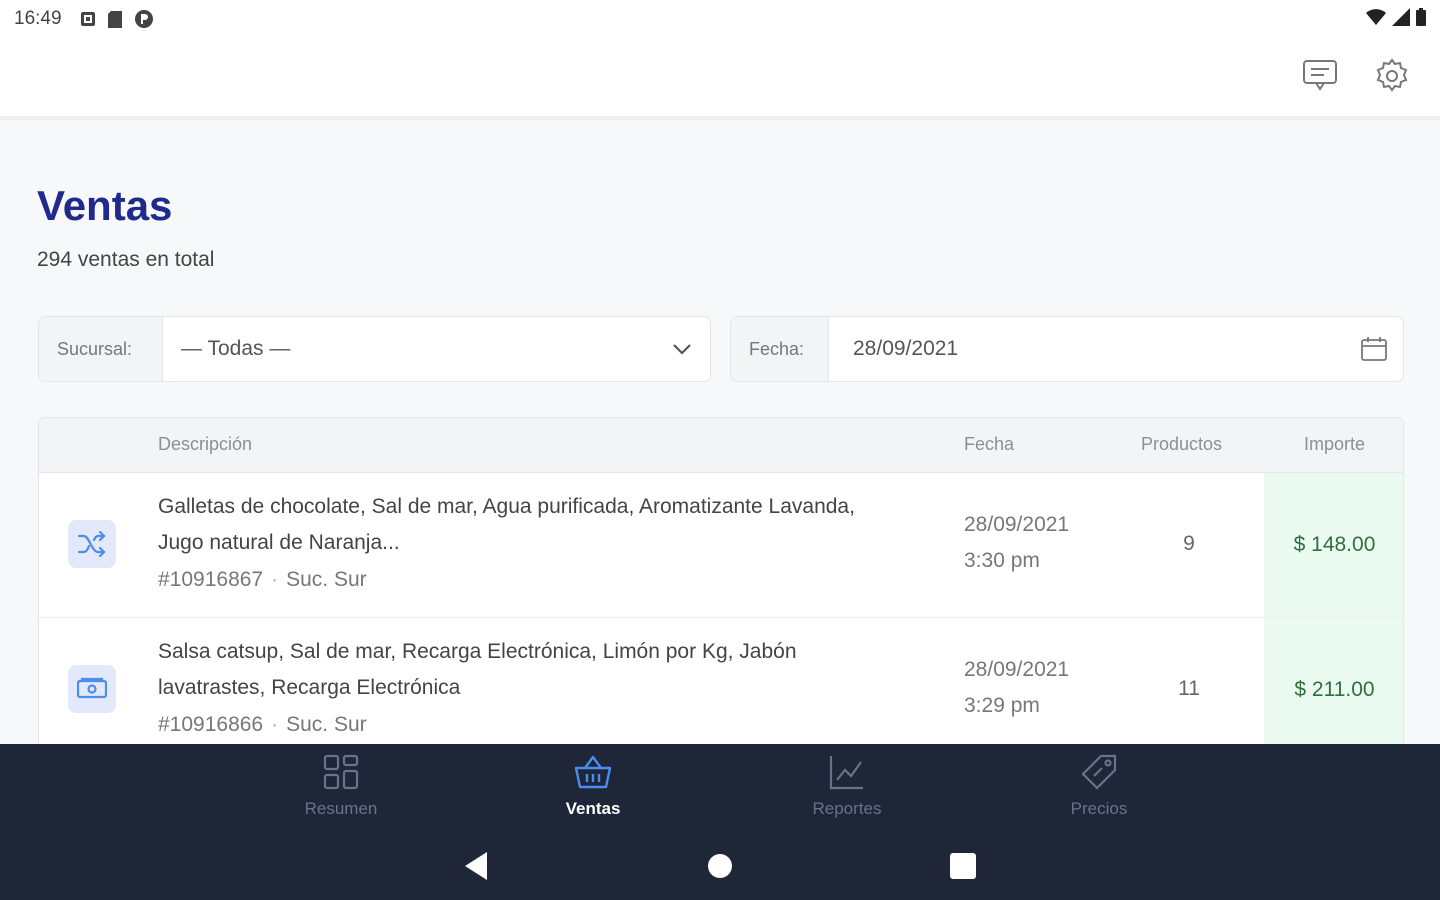  I want to click on nav-label-precios: Precios, so click(1099, 808).